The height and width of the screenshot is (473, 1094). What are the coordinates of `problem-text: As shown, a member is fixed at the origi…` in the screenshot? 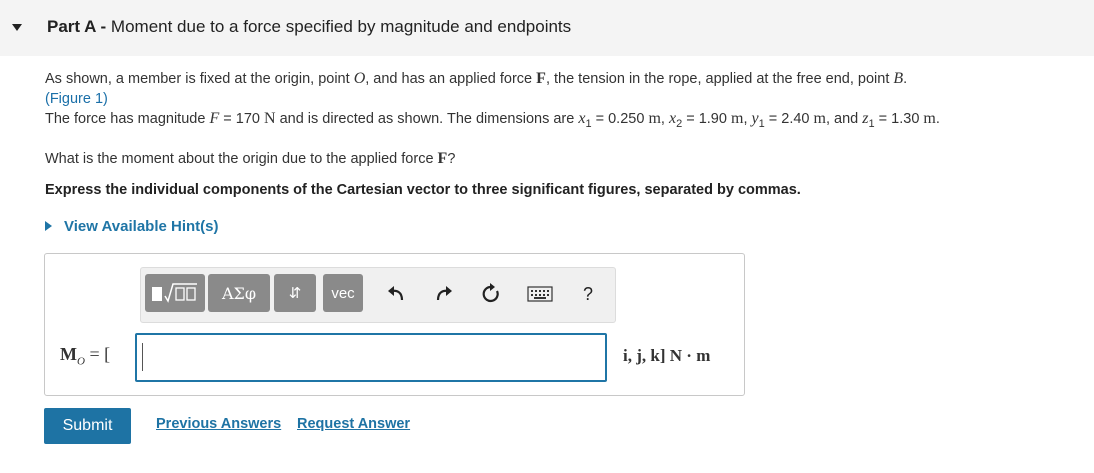 It's located at (199, 79).